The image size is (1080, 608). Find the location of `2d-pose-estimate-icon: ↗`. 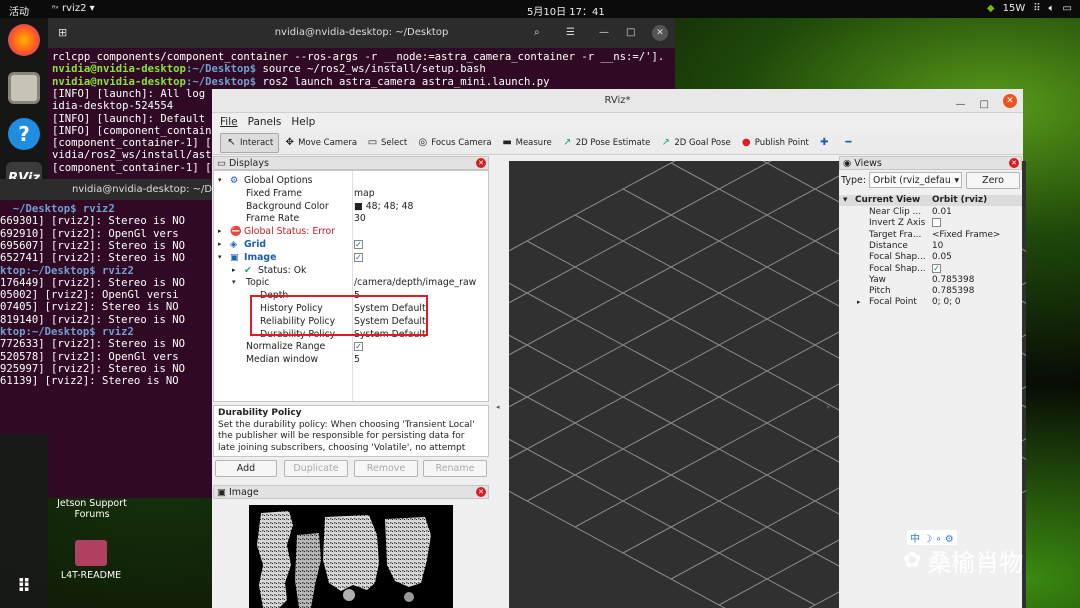

2d-pose-estimate-icon: ↗ is located at coordinates (567, 142).